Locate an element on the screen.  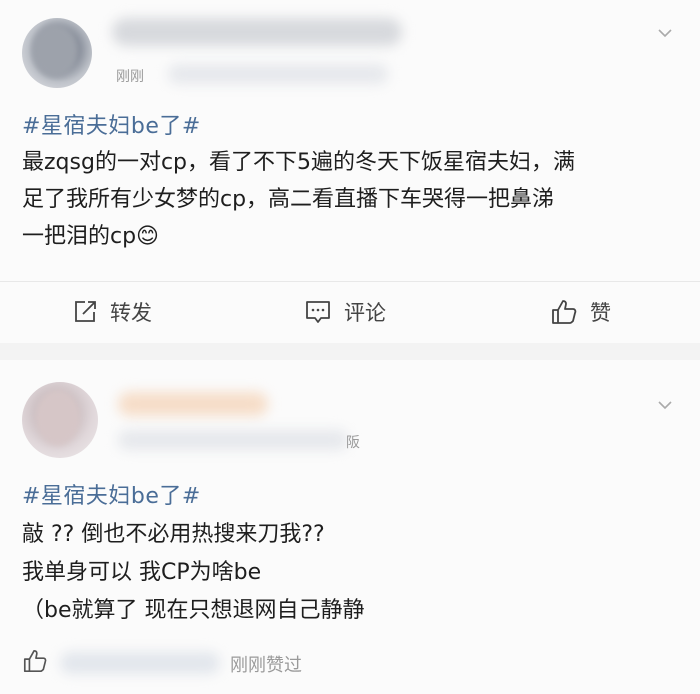
comment-button: 评论 is located at coordinates (345, 312).